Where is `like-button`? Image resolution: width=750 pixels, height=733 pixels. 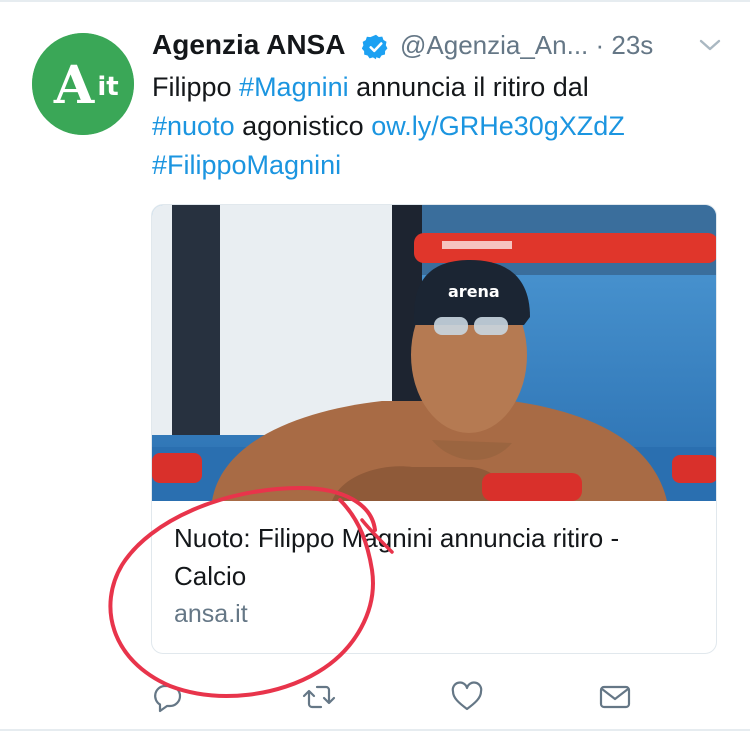
like-button is located at coordinates (467, 697).